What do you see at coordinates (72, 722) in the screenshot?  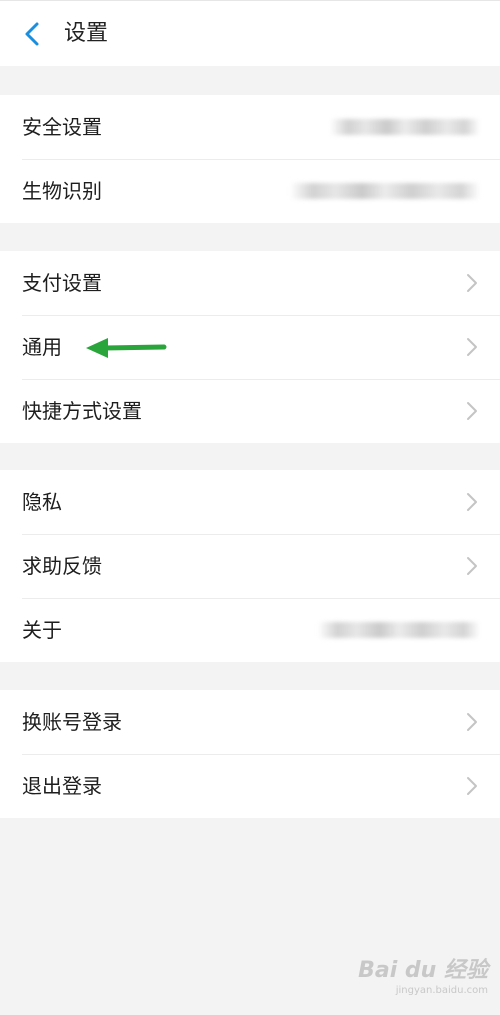 I see `settings-item-label: 换账号登录` at bounding box center [72, 722].